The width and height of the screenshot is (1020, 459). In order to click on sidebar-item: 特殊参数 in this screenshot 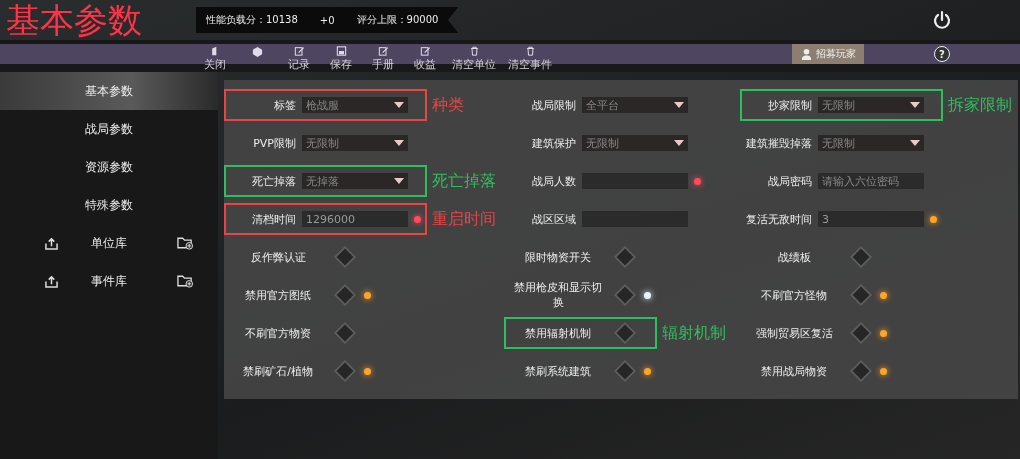, I will do `click(109, 205)`.